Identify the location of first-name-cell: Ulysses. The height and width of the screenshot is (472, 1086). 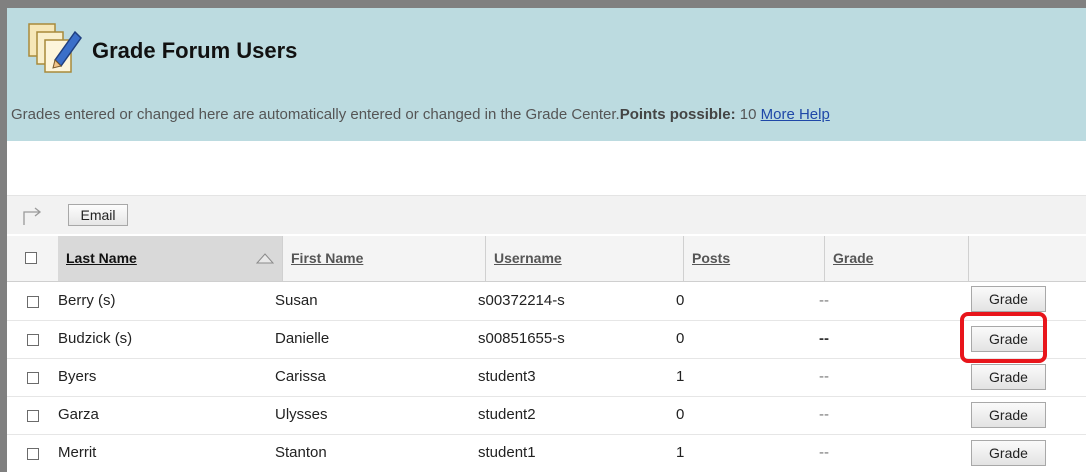
(301, 414).